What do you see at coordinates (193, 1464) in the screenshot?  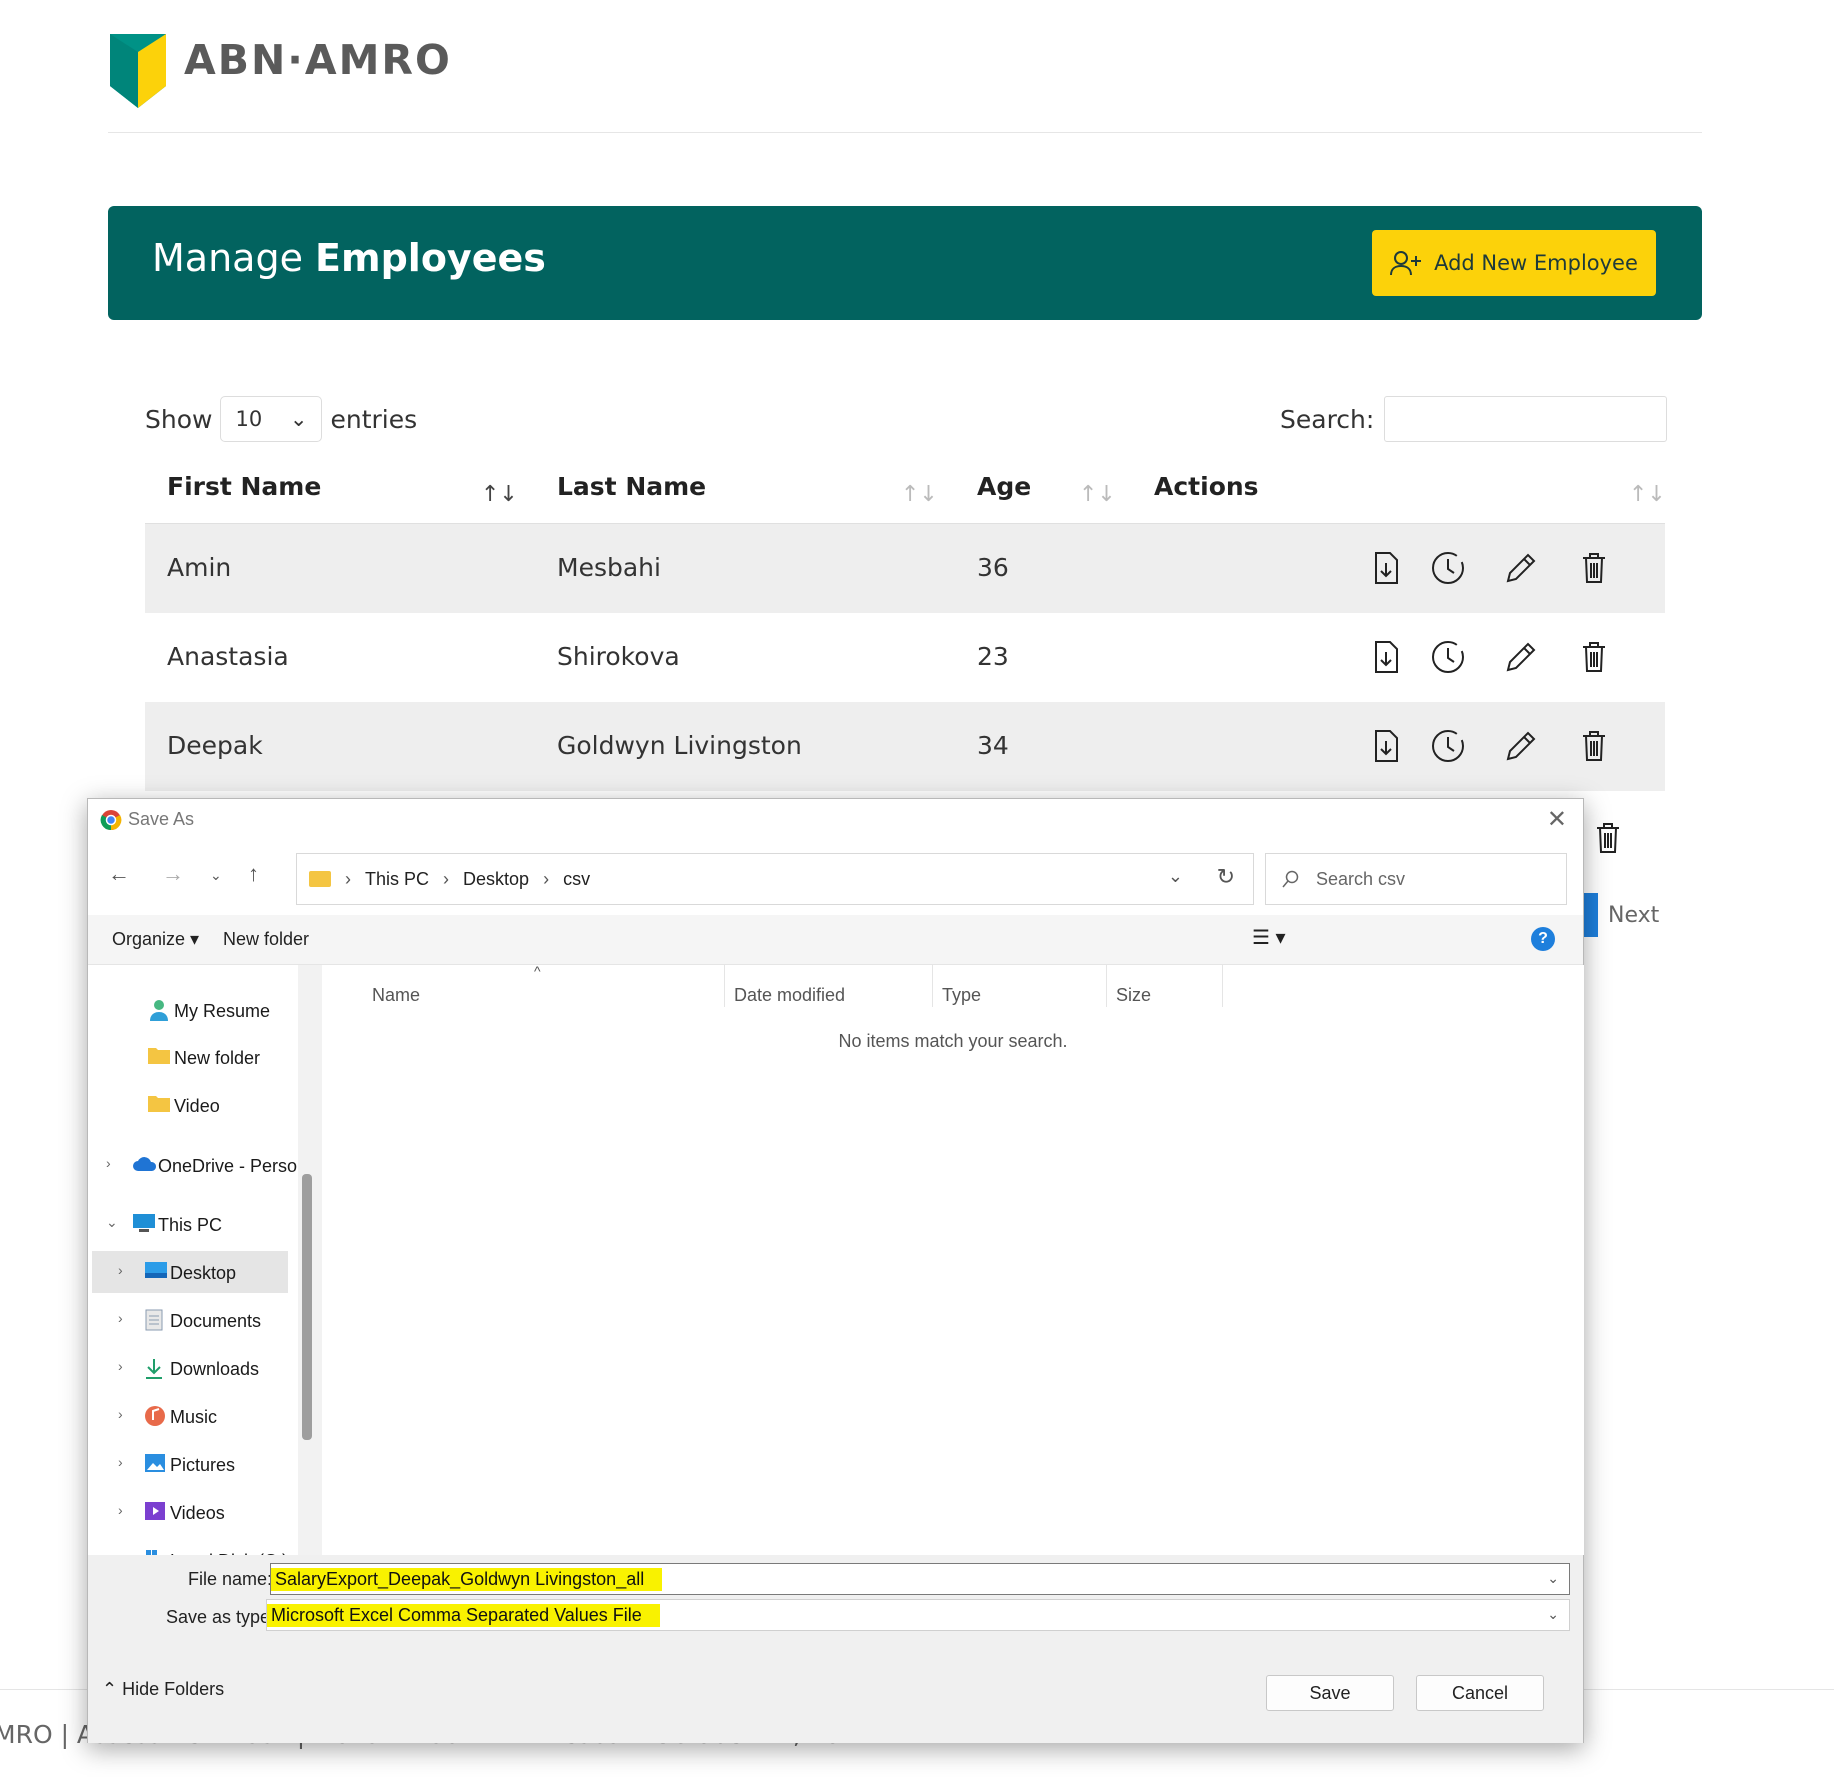 I see `tree-item-pictures: › Pictures` at bounding box center [193, 1464].